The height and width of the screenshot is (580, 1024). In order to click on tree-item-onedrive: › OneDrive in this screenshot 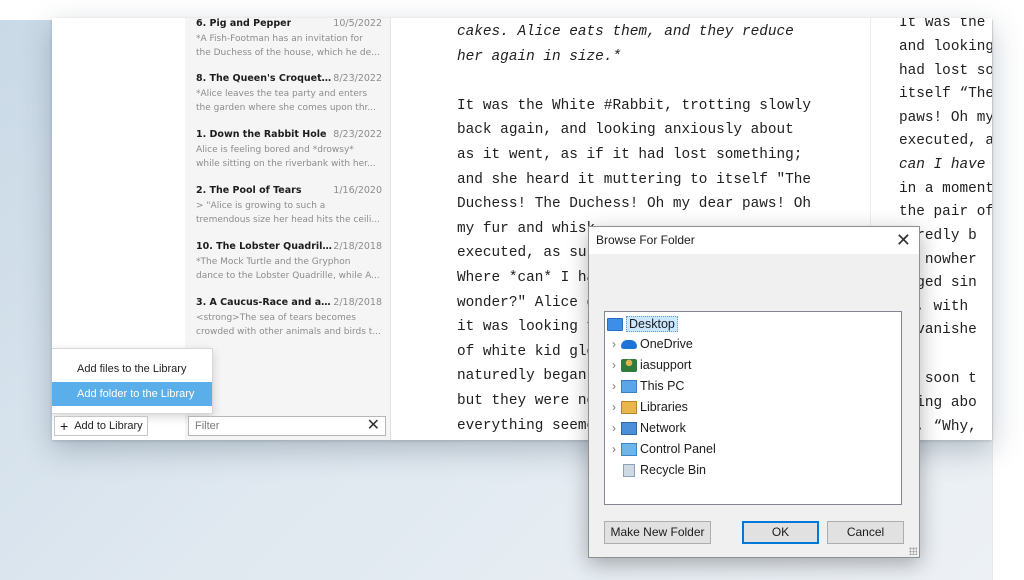, I will do `click(650, 344)`.